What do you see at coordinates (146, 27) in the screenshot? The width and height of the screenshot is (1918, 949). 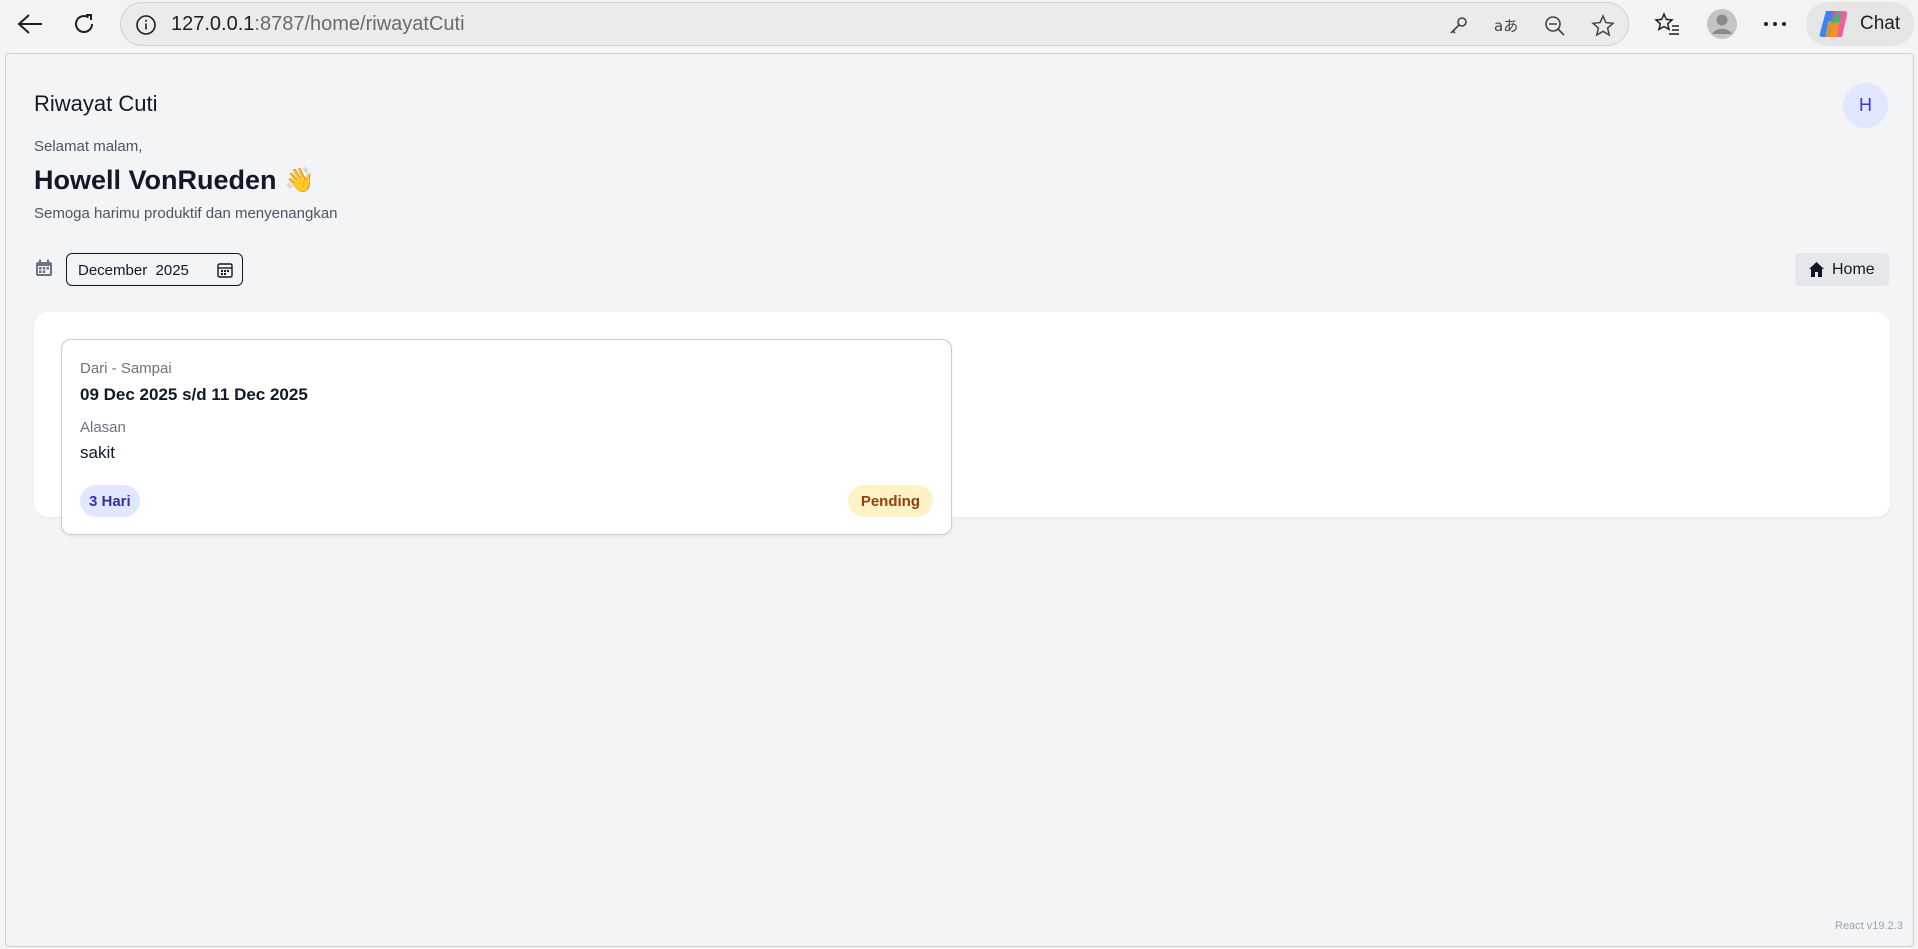 I see `site-info-icon` at bounding box center [146, 27].